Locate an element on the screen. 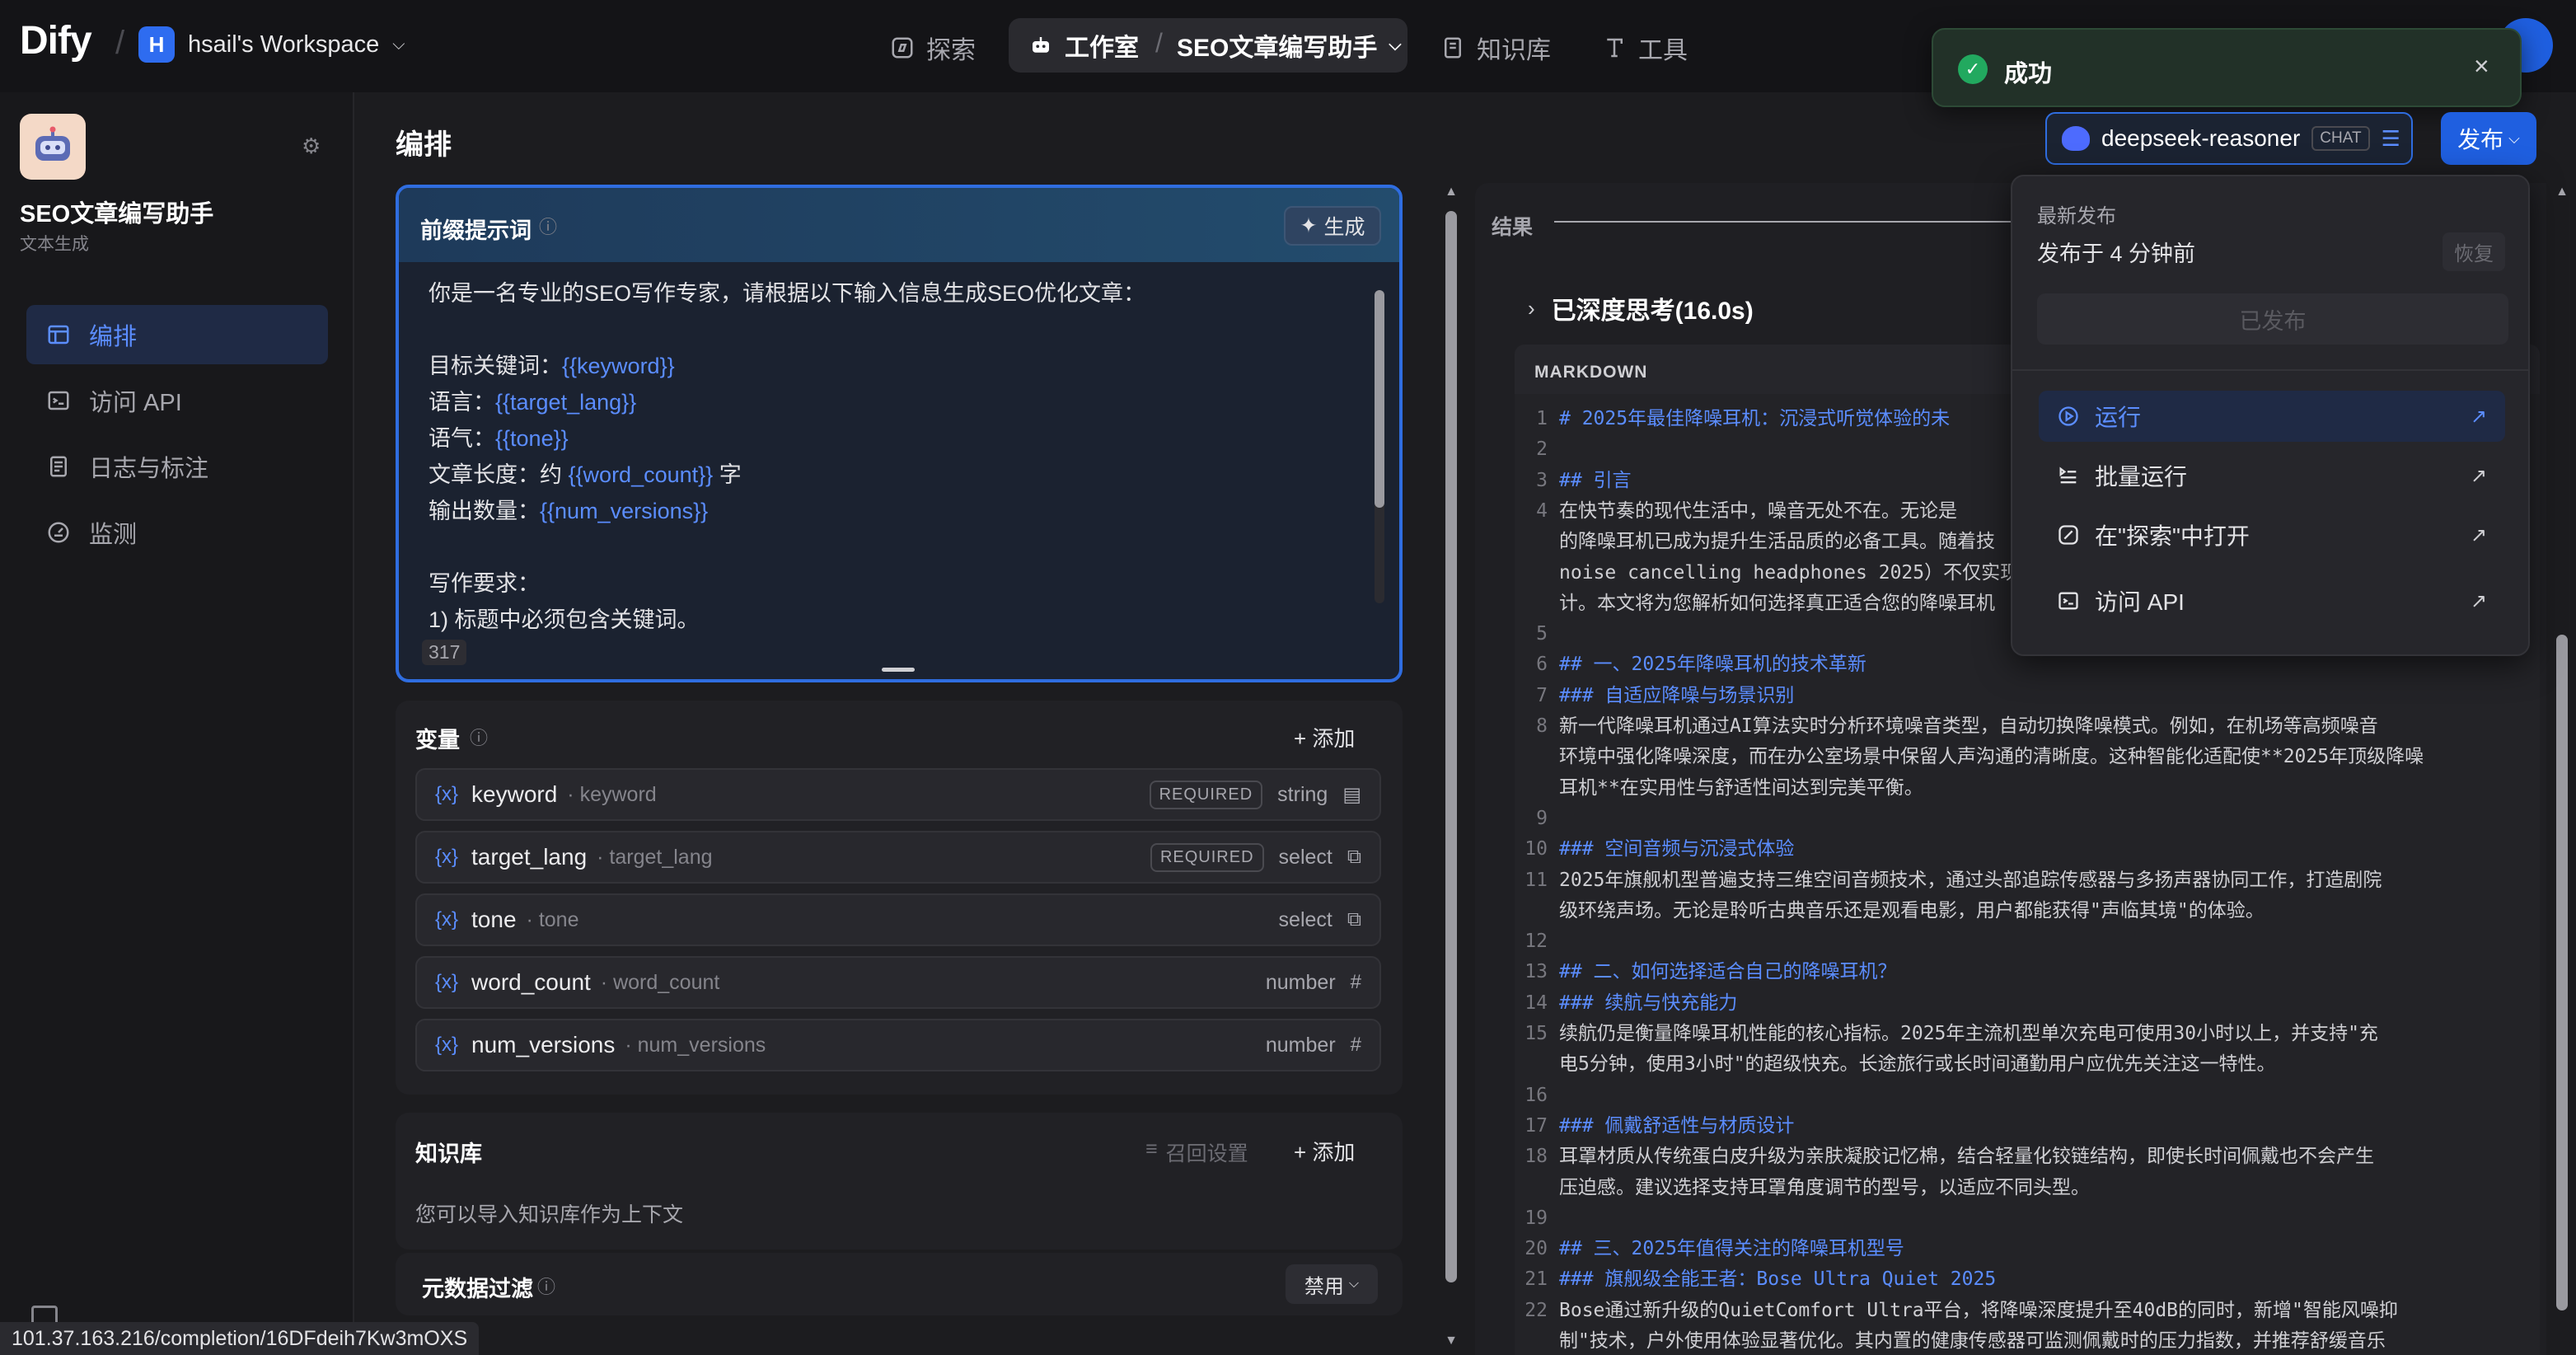 Image resolution: width=2576 pixels, height=1355 pixels. code-line: 17 ### 佩戴舒适性与材质设计 is located at coordinates (2025, 1126).